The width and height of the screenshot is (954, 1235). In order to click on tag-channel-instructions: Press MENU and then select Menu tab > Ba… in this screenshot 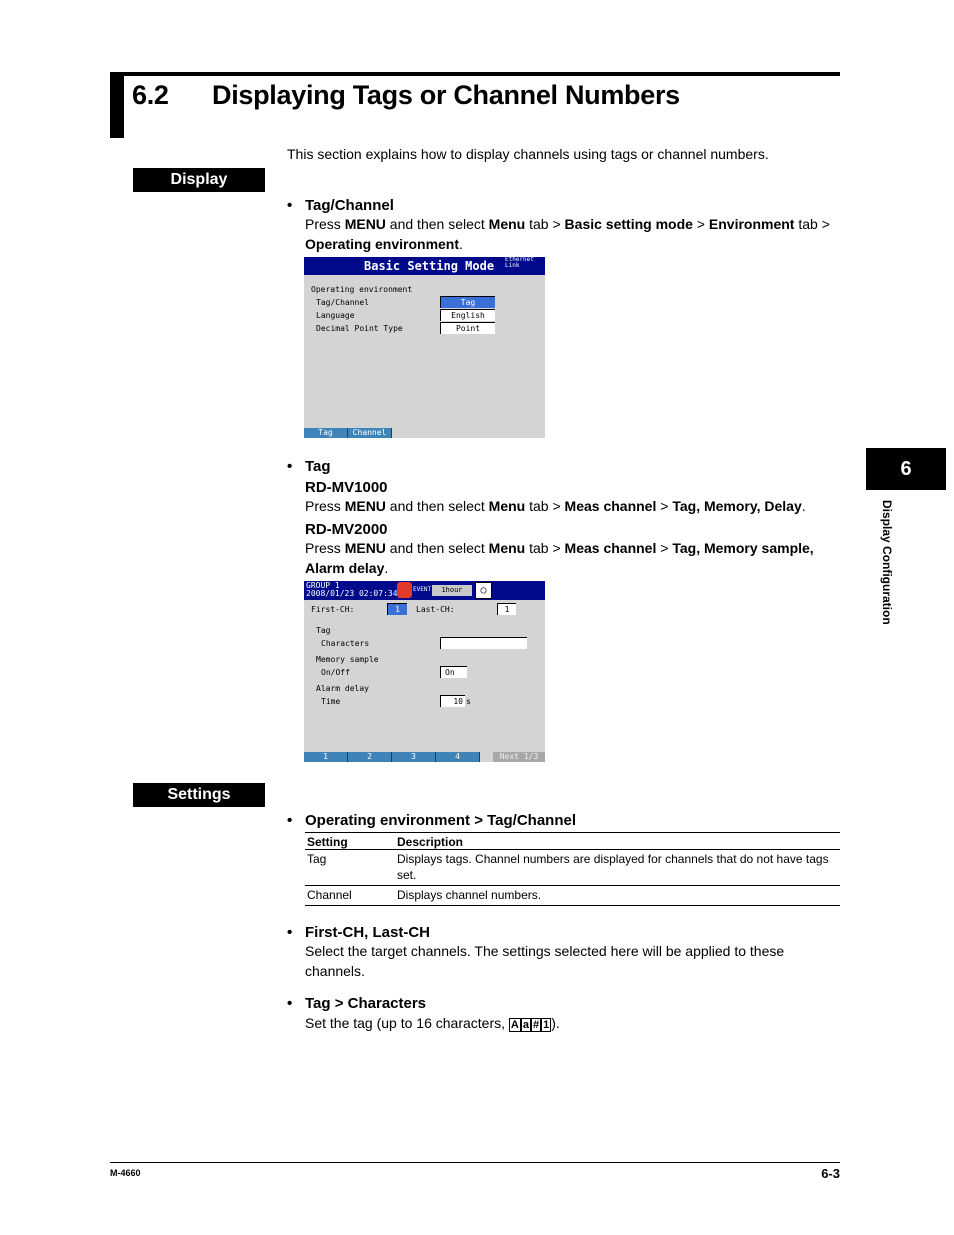, I will do `click(572, 234)`.